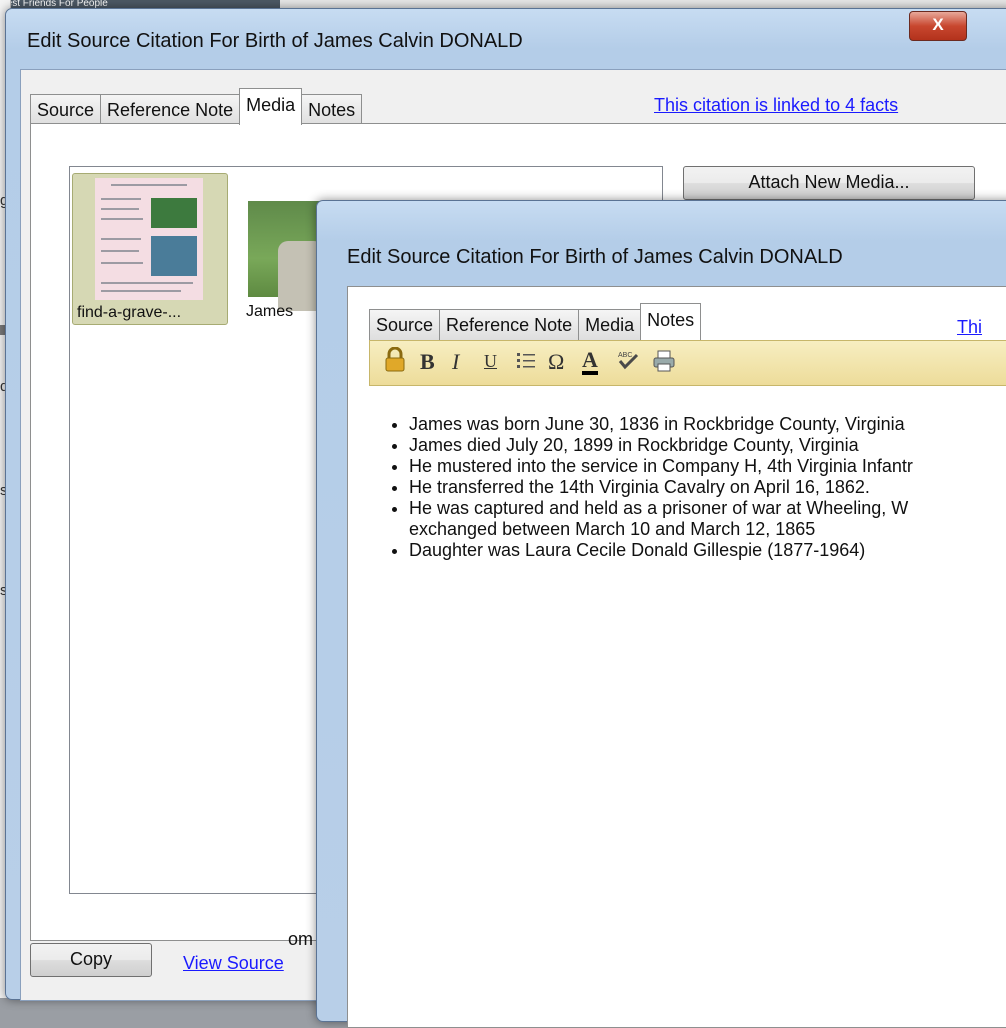 The width and height of the screenshot is (1006, 1028). I want to click on bold-icon: B, so click(427, 362).